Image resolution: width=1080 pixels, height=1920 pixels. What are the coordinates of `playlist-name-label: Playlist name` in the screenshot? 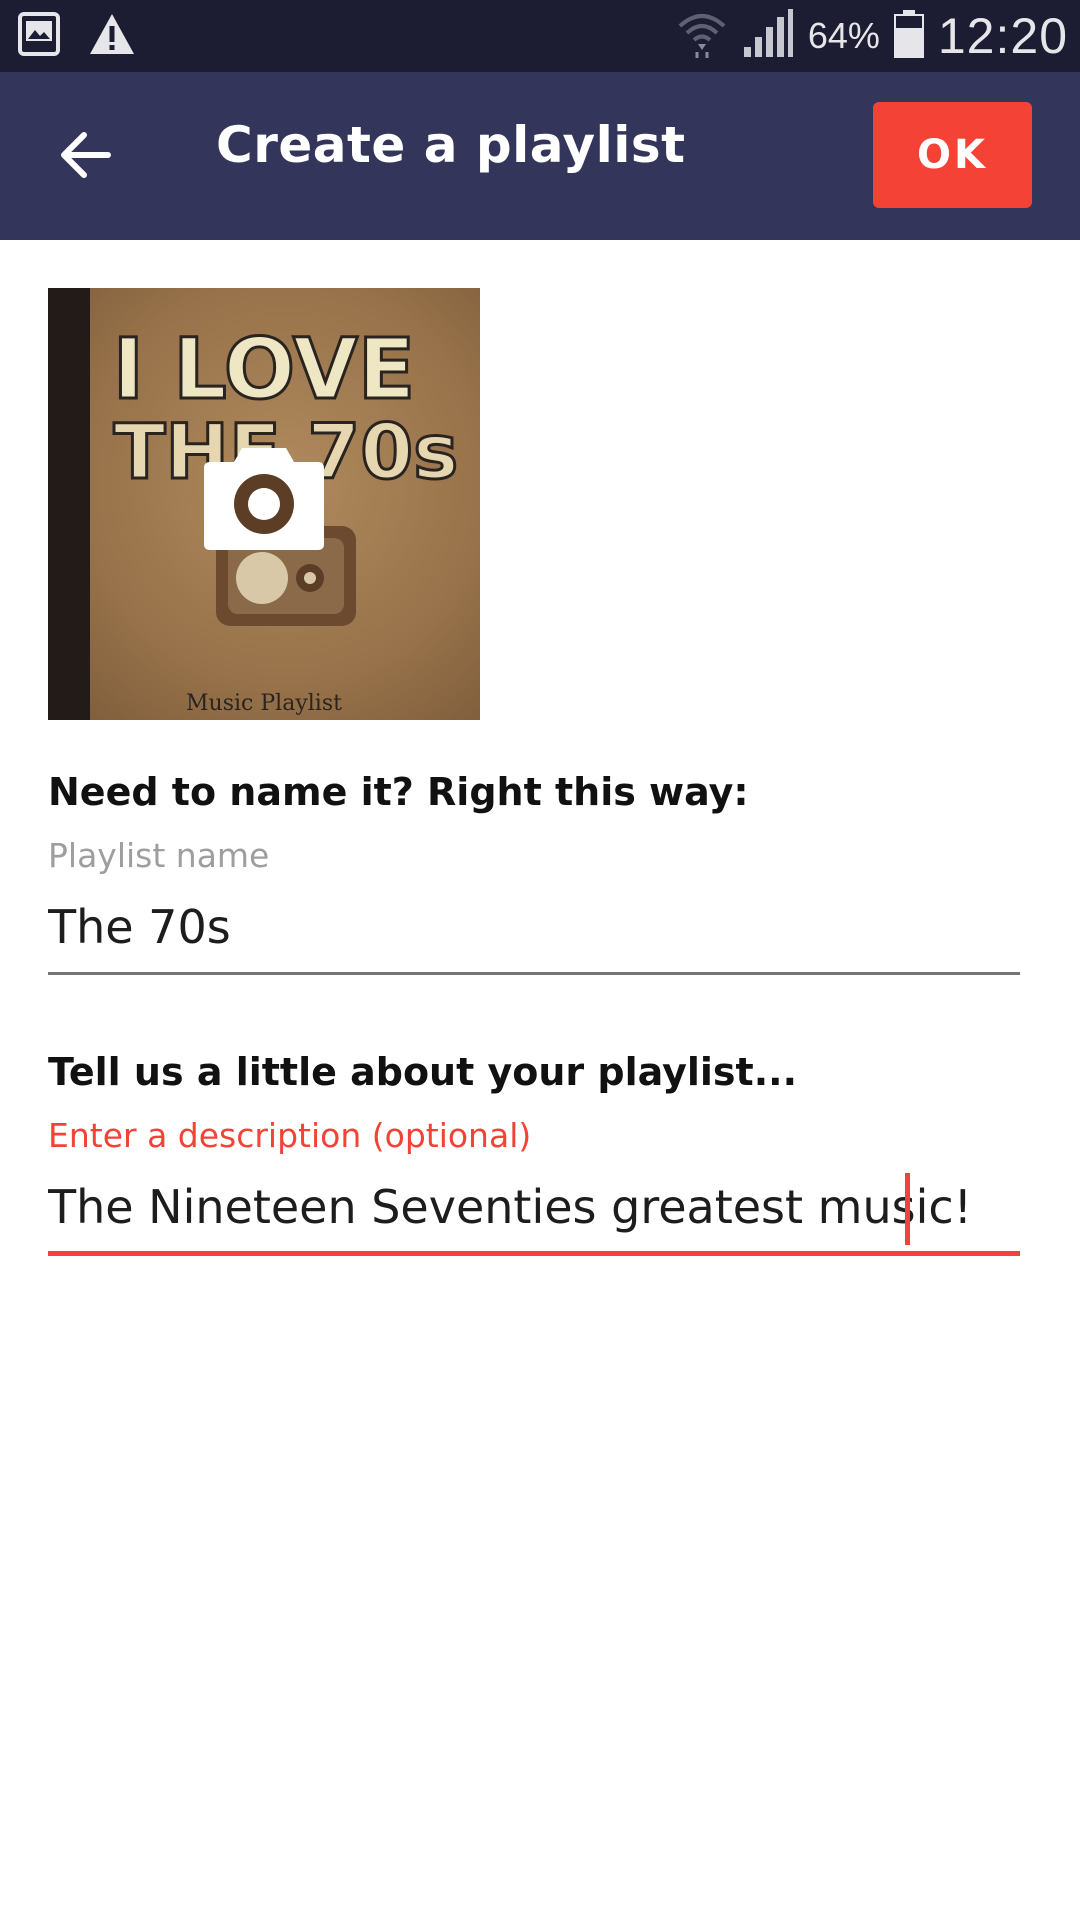 It's located at (159, 855).